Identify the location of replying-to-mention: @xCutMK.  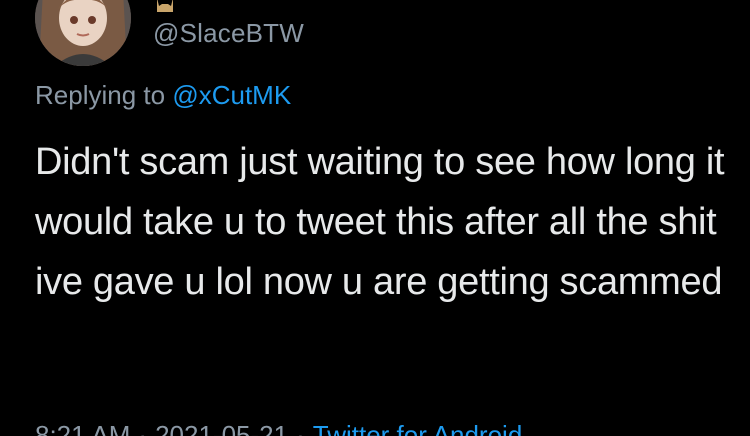
(231, 95).